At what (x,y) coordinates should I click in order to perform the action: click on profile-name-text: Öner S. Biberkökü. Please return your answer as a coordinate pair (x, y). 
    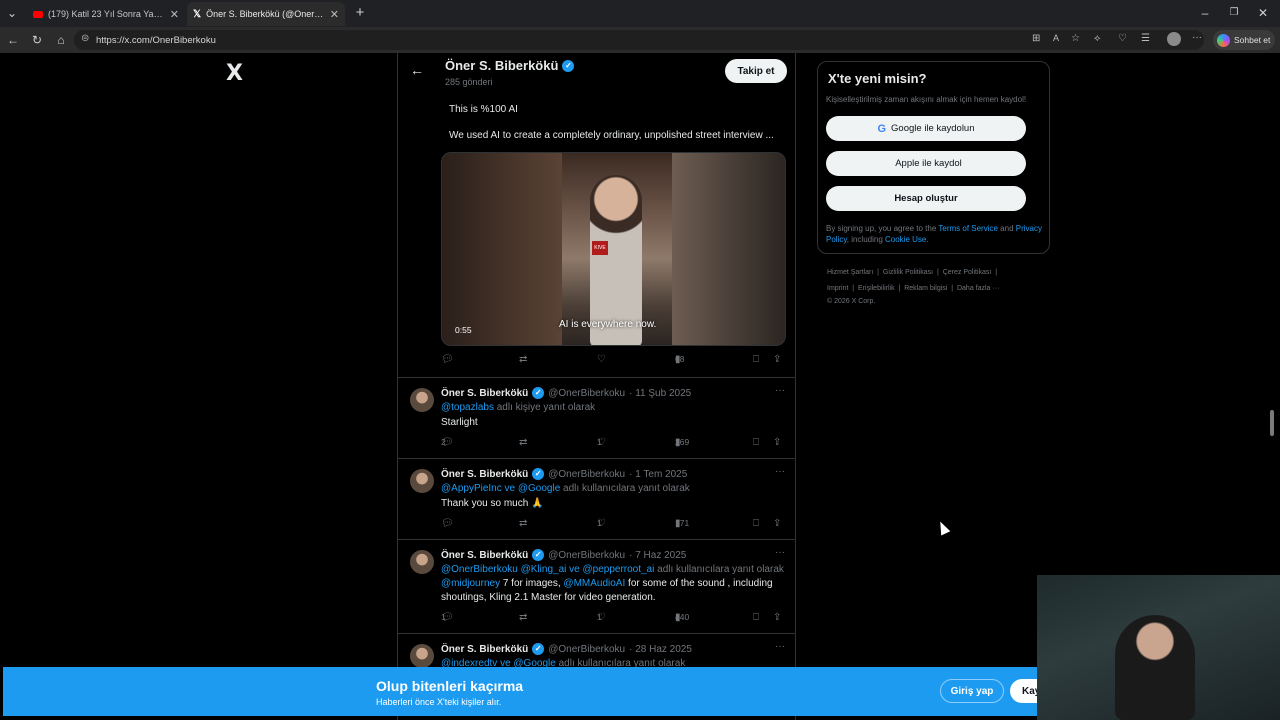
    Looking at the image, I should click on (502, 65).